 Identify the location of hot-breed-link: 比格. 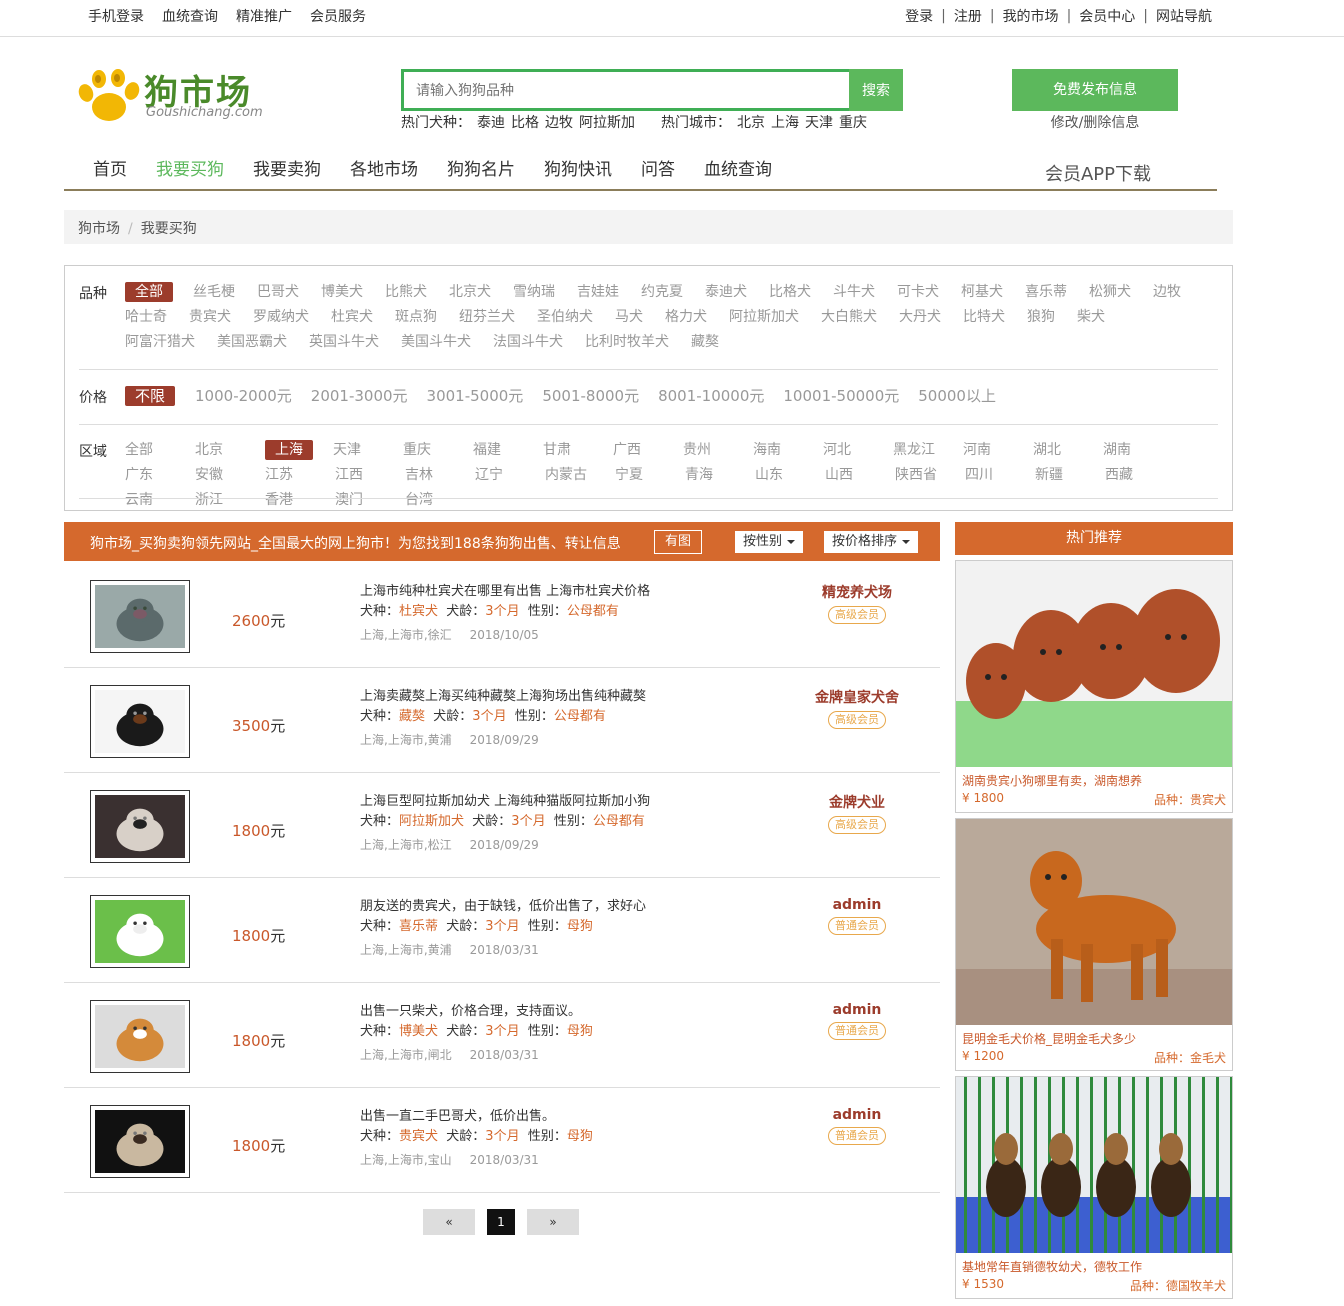
(525, 122).